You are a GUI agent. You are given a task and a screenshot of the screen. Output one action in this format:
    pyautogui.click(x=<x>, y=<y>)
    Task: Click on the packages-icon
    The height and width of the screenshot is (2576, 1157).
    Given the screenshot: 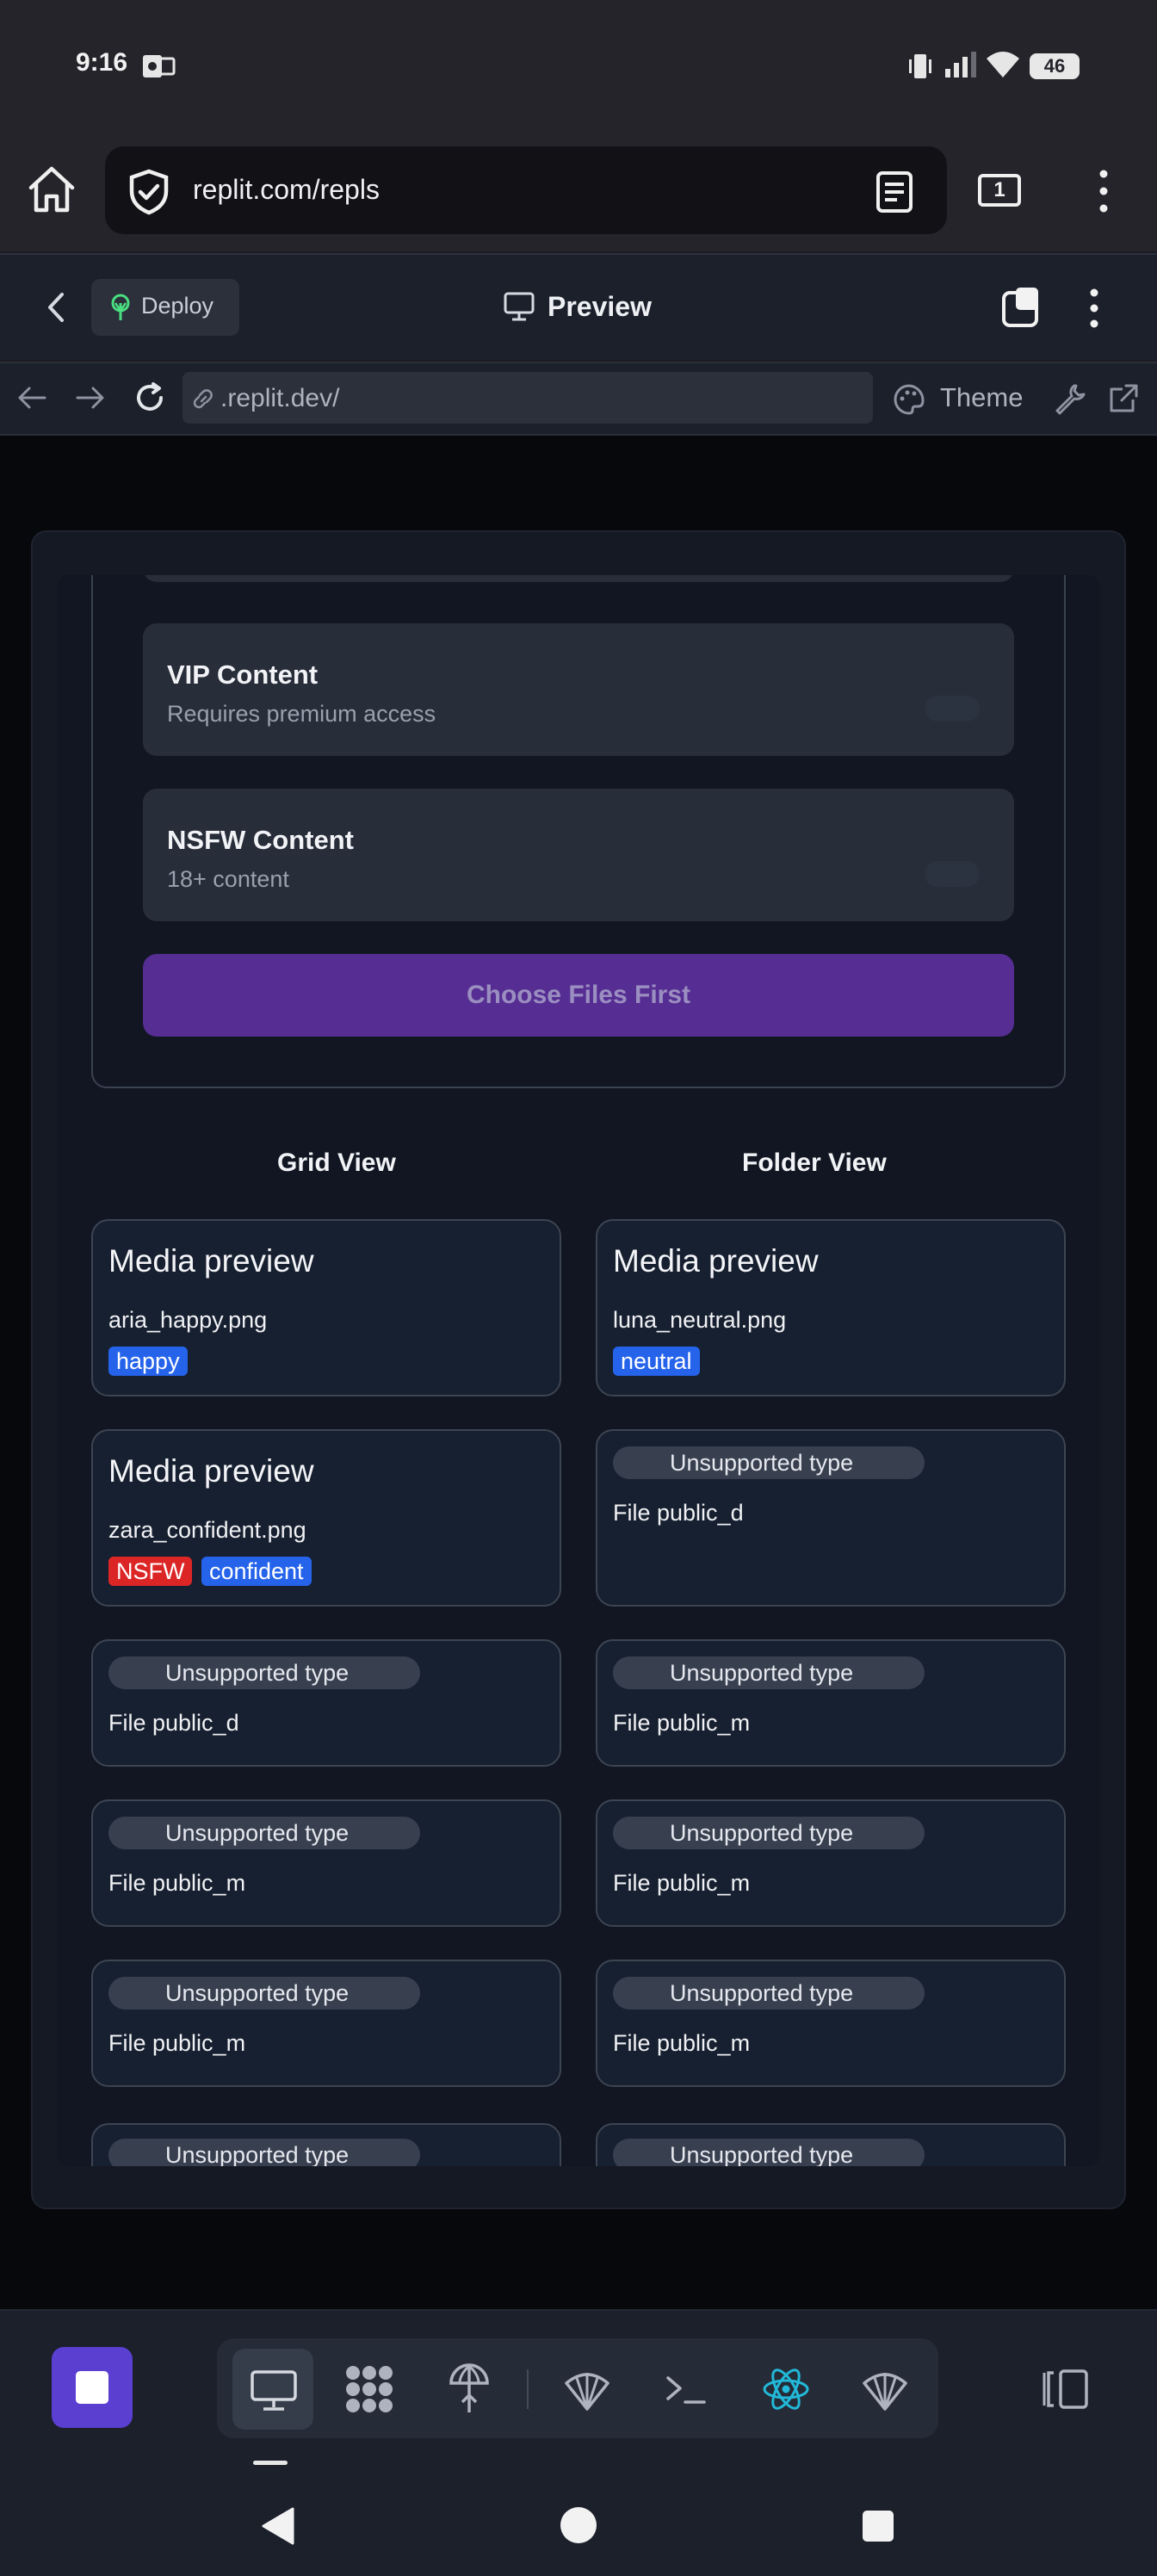 What is the action you would take?
    pyautogui.click(x=369, y=2389)
    